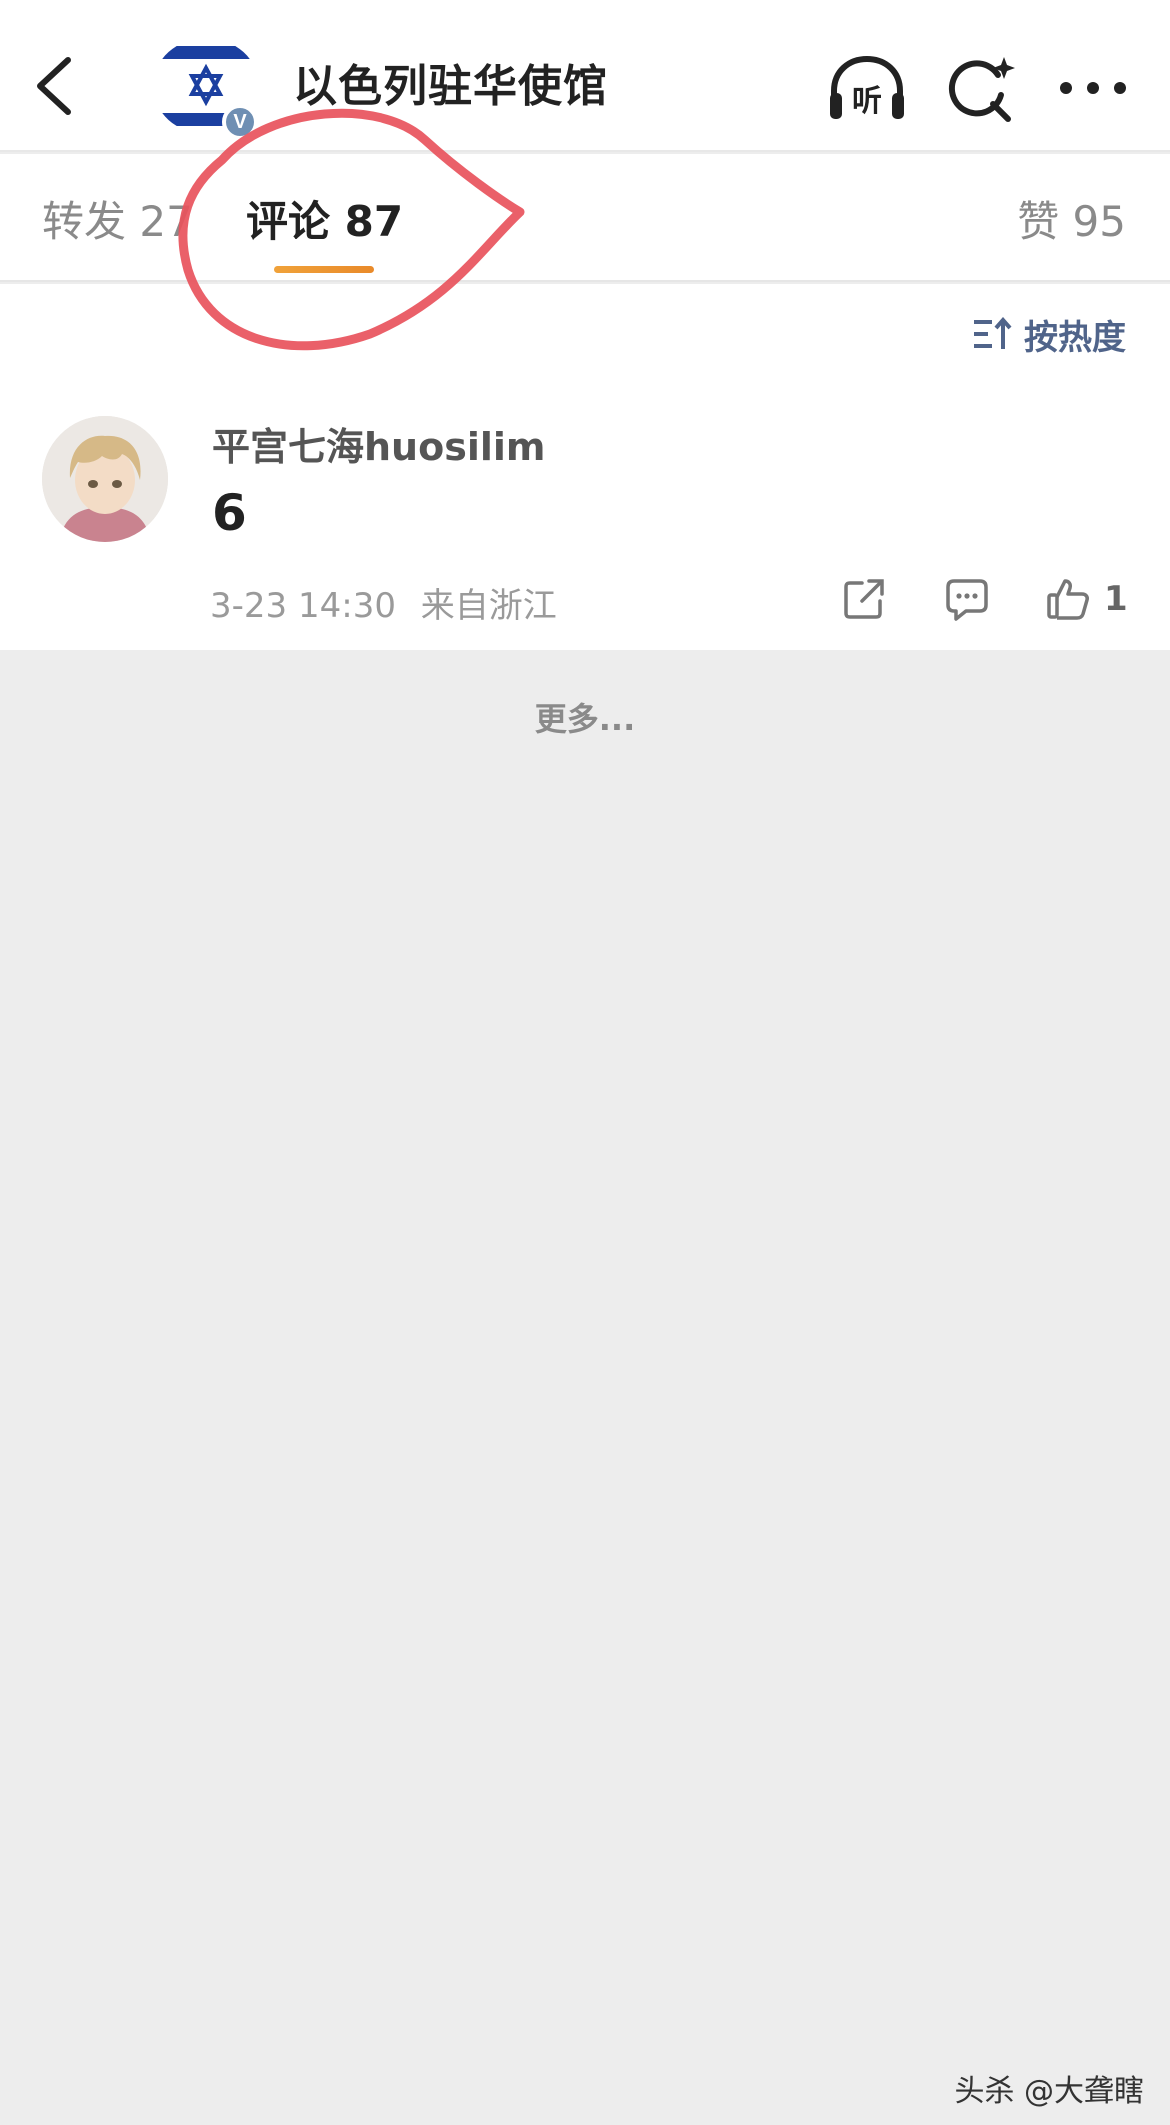 This screenshot has width=1170, height=2125. I want to click on watermark: 头杀 @大聋瞎, so click(1049, 2091).